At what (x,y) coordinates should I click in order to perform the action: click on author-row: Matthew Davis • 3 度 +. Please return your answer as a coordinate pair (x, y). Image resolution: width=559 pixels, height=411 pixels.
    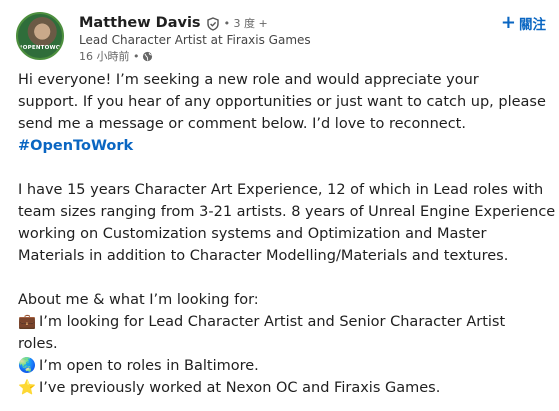
    Looking at the image, I should click on (173, 23).